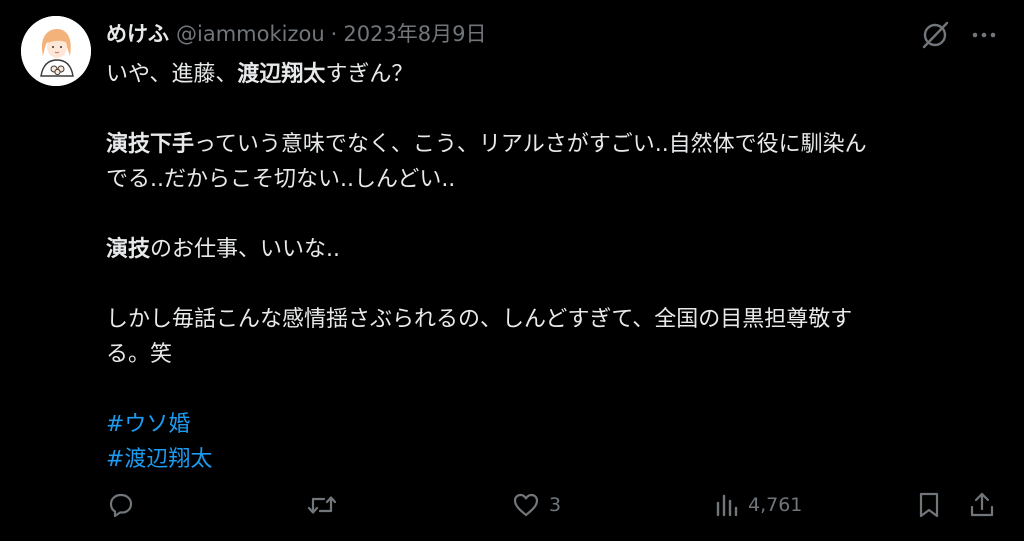 The image size is (1024, 541). What do you see at coordinates (526, 505) in the screenshot?
I see `heart-icon` at bounding box center [526, 505].